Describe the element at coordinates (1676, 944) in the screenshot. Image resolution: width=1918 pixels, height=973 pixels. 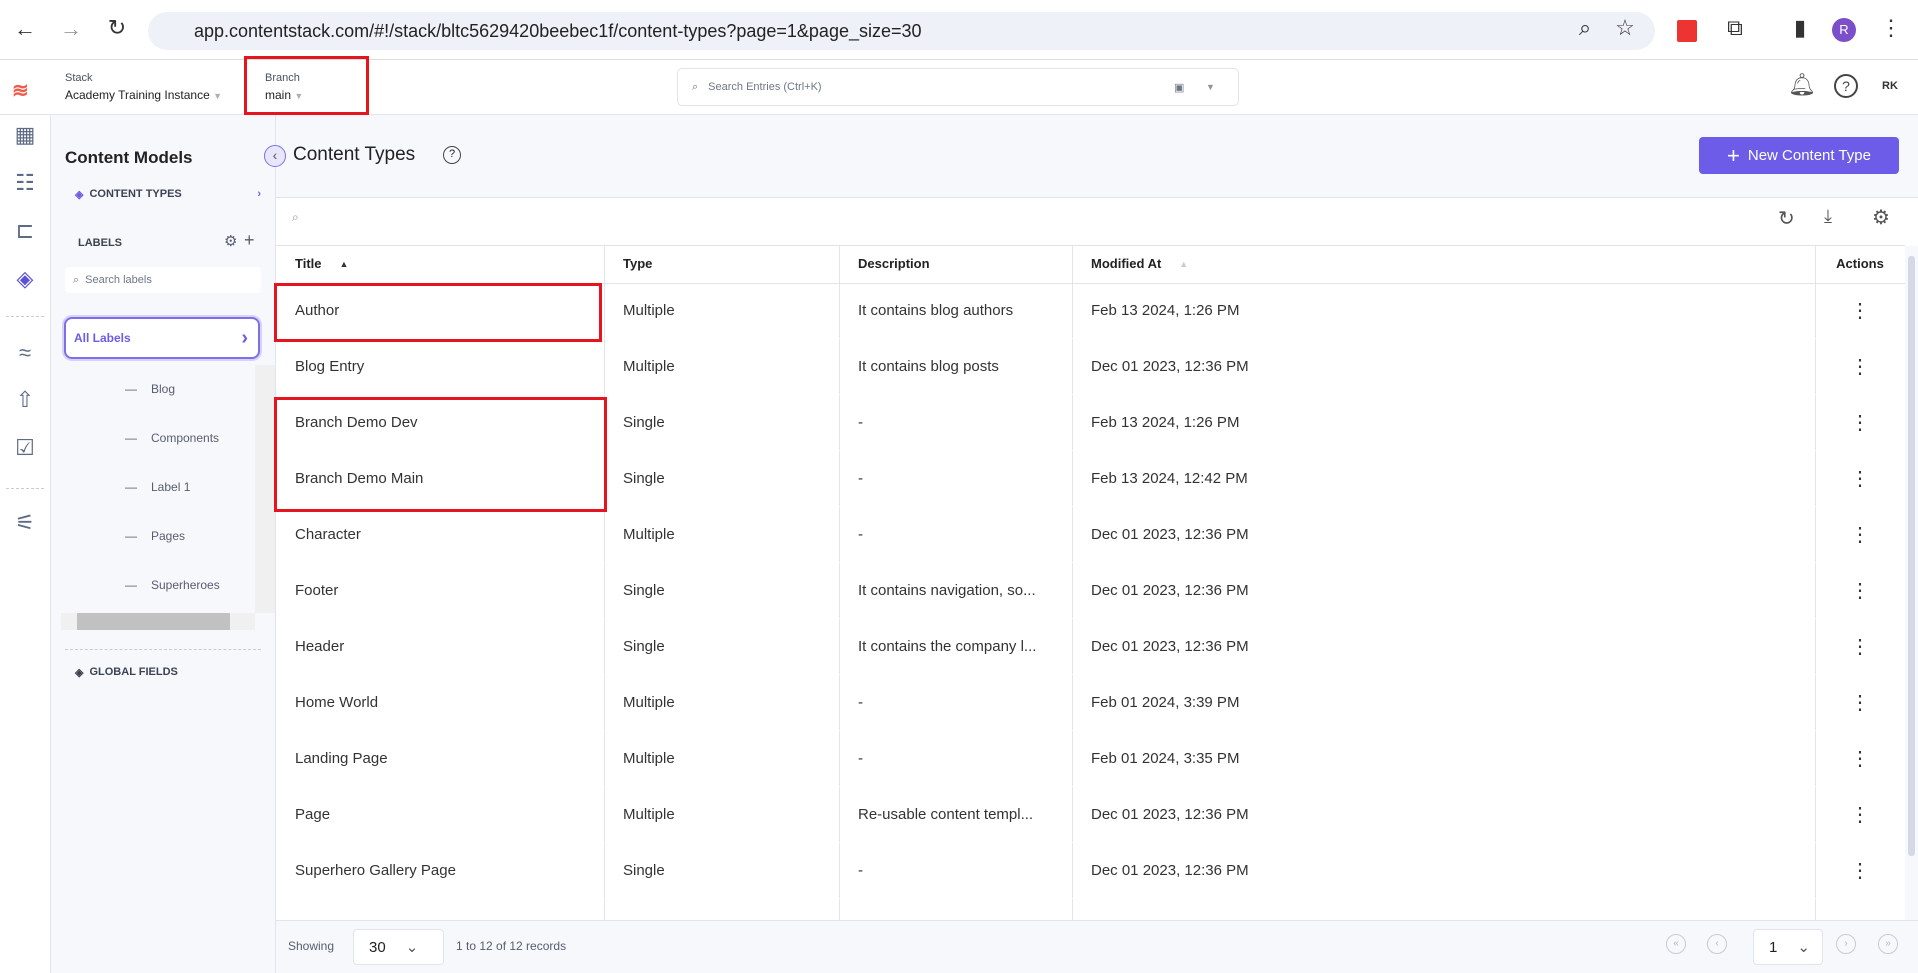
I see `first-page-icon: «` at that location.